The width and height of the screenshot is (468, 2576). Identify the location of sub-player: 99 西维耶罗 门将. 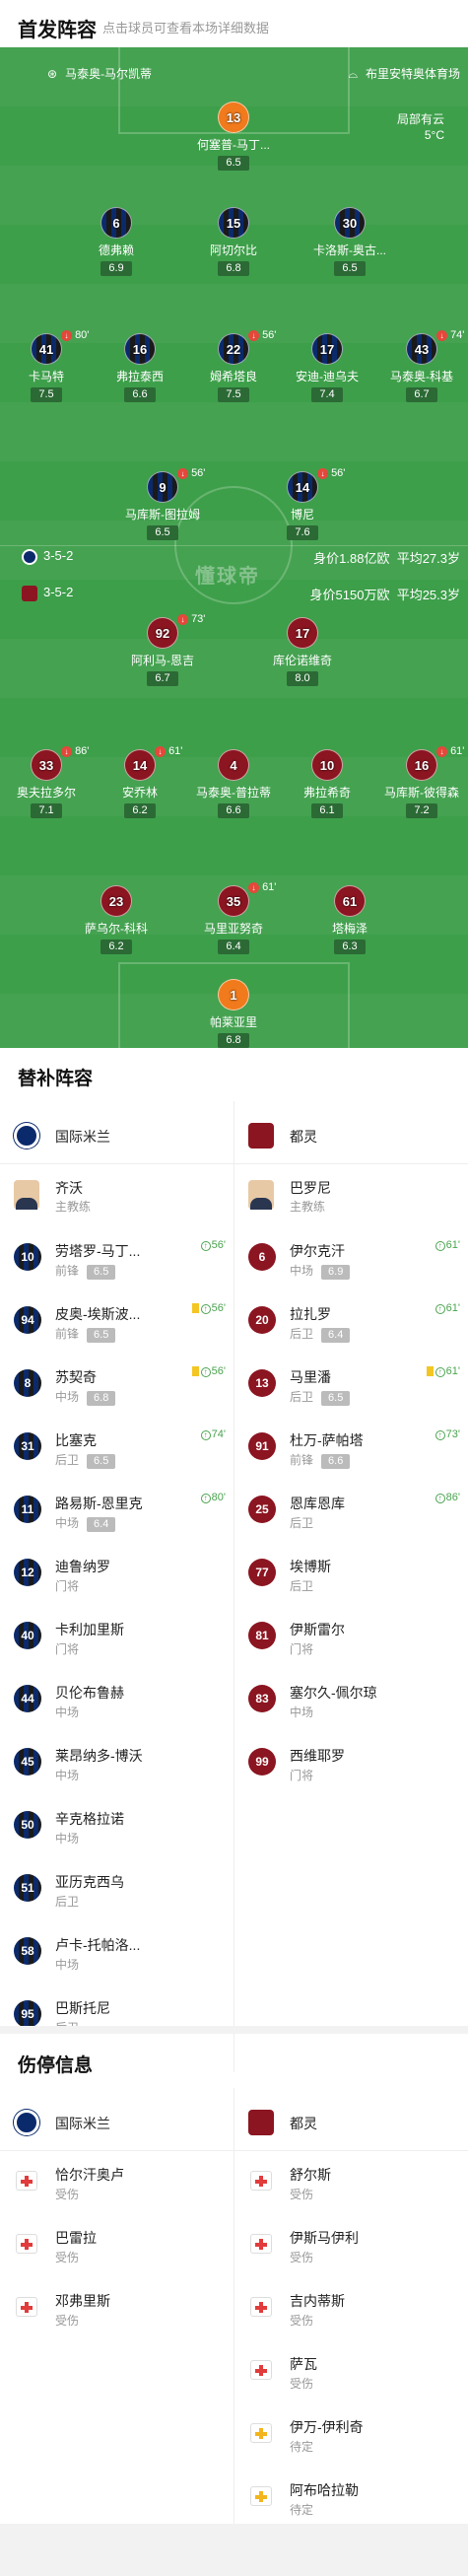
(351, 1764).